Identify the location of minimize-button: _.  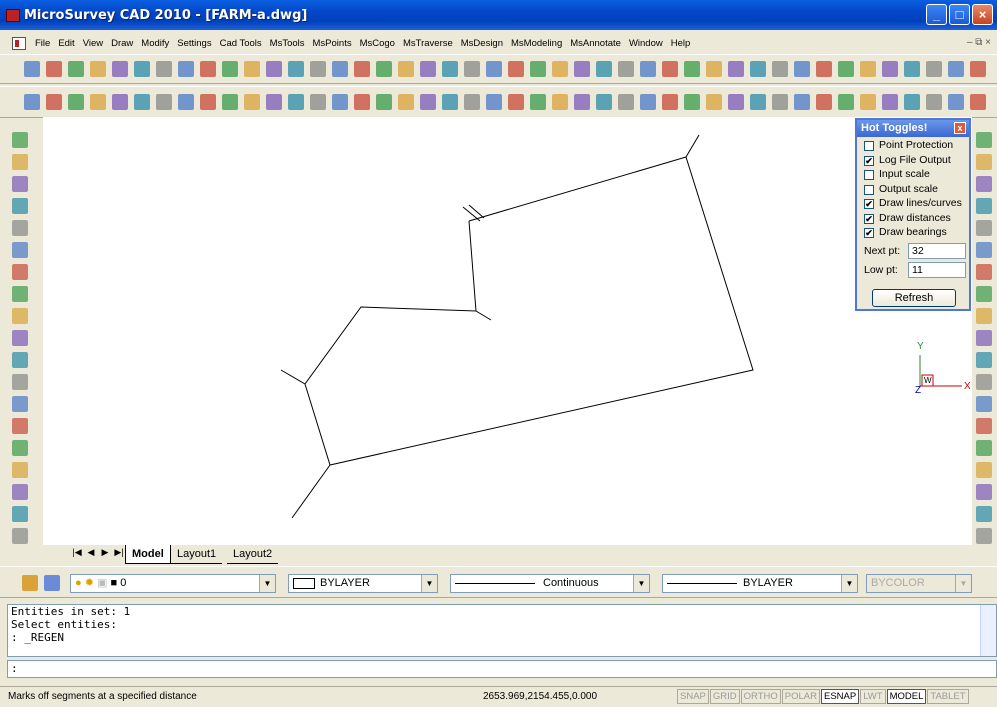
(936, 14).